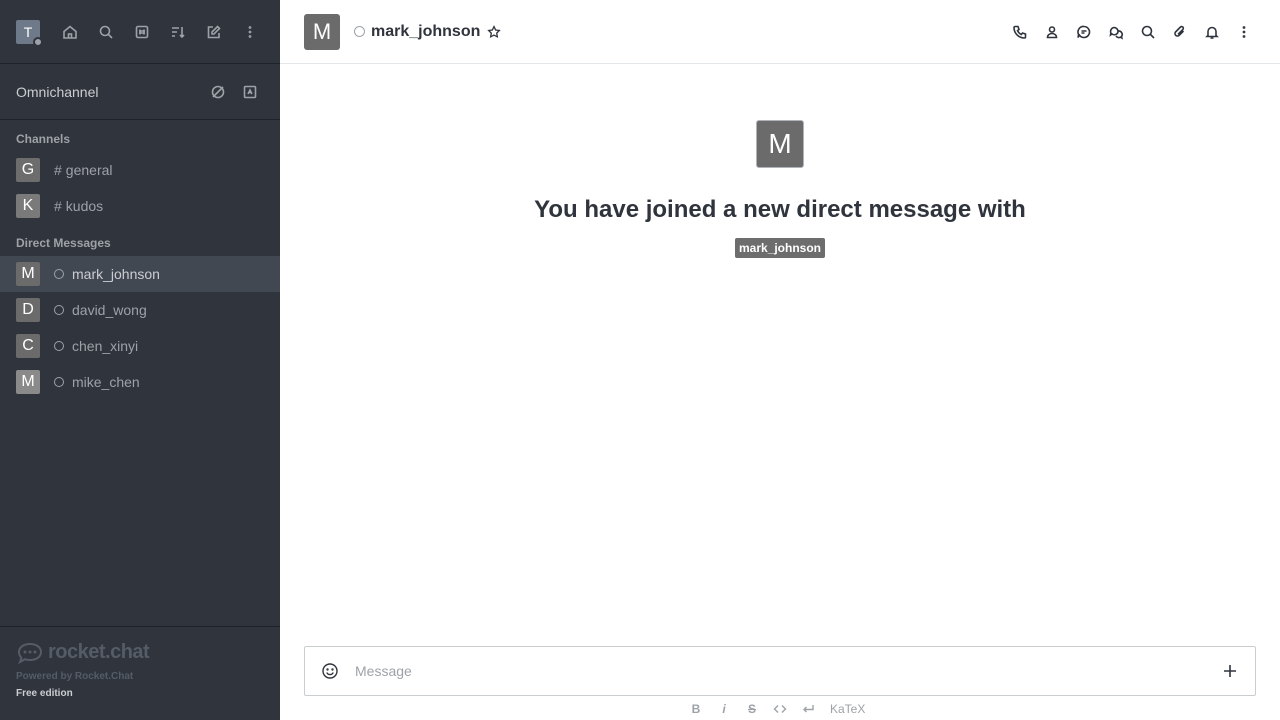  What do you see at coordinates (38, 41) in the screenshot?
I see `user-status-indicator` at bounding box center [38, 41].